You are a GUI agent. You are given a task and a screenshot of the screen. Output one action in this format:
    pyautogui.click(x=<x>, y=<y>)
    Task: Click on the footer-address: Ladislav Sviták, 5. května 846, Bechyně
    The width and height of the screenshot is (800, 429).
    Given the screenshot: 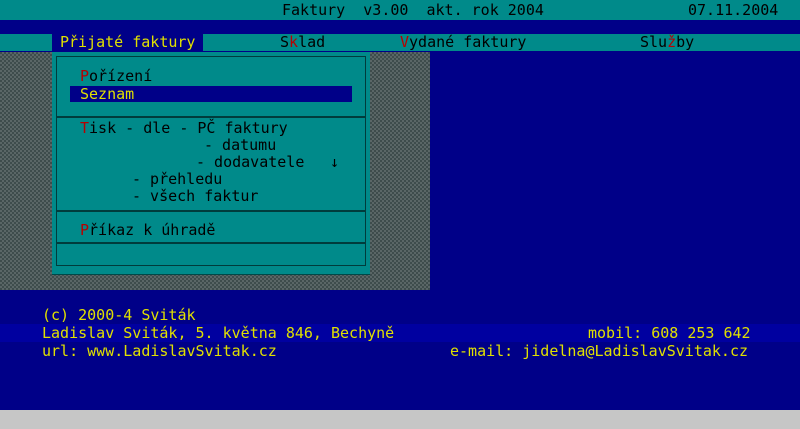 What is the action you would take?
    pyautogui.click(x=218, y=333)
    